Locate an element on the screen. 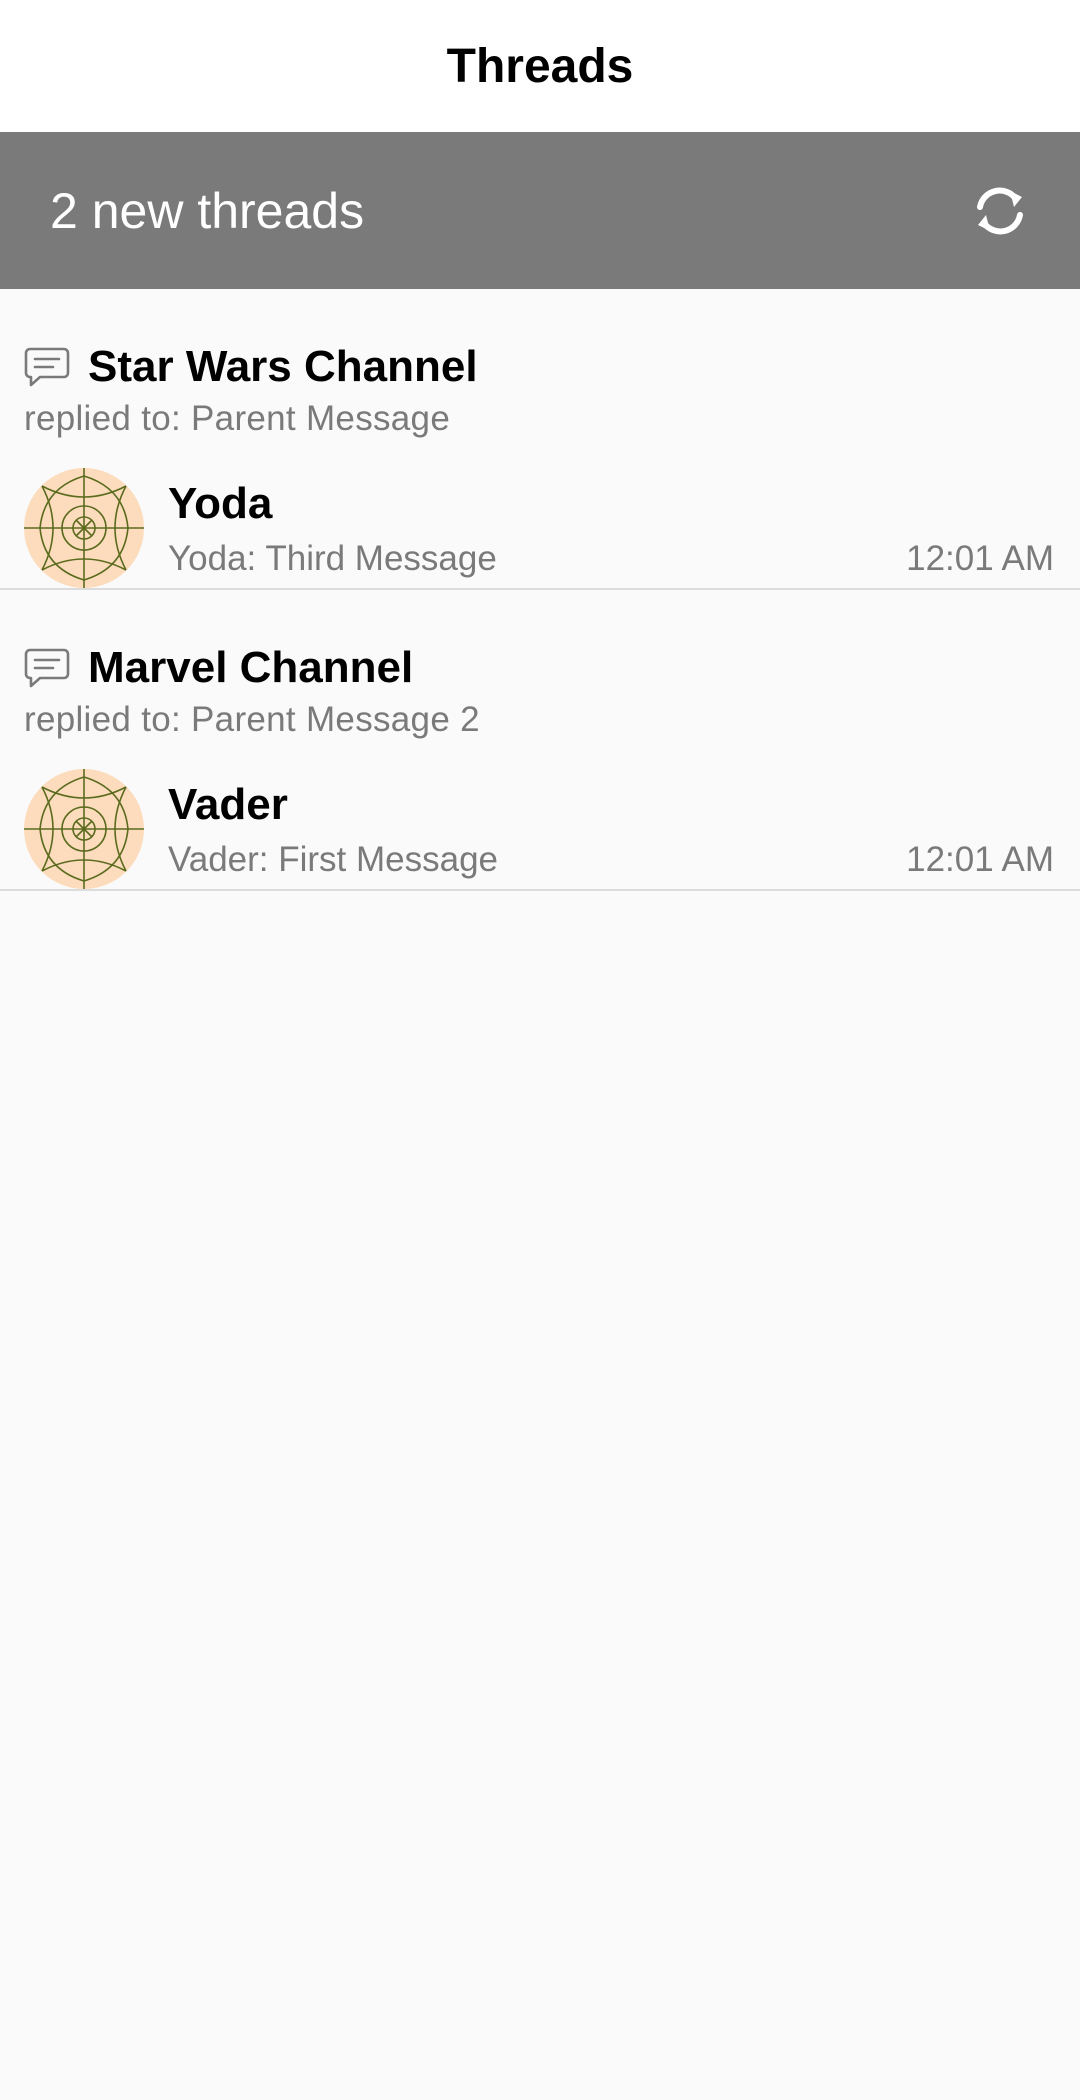  refresh-button is located at coordinates (1000, 211).